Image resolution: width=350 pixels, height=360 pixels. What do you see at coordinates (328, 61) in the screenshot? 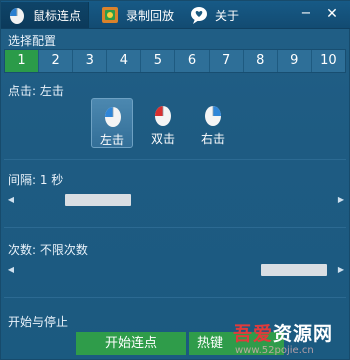
I see `config-option-10: 10` at bounding box center [328, 61].